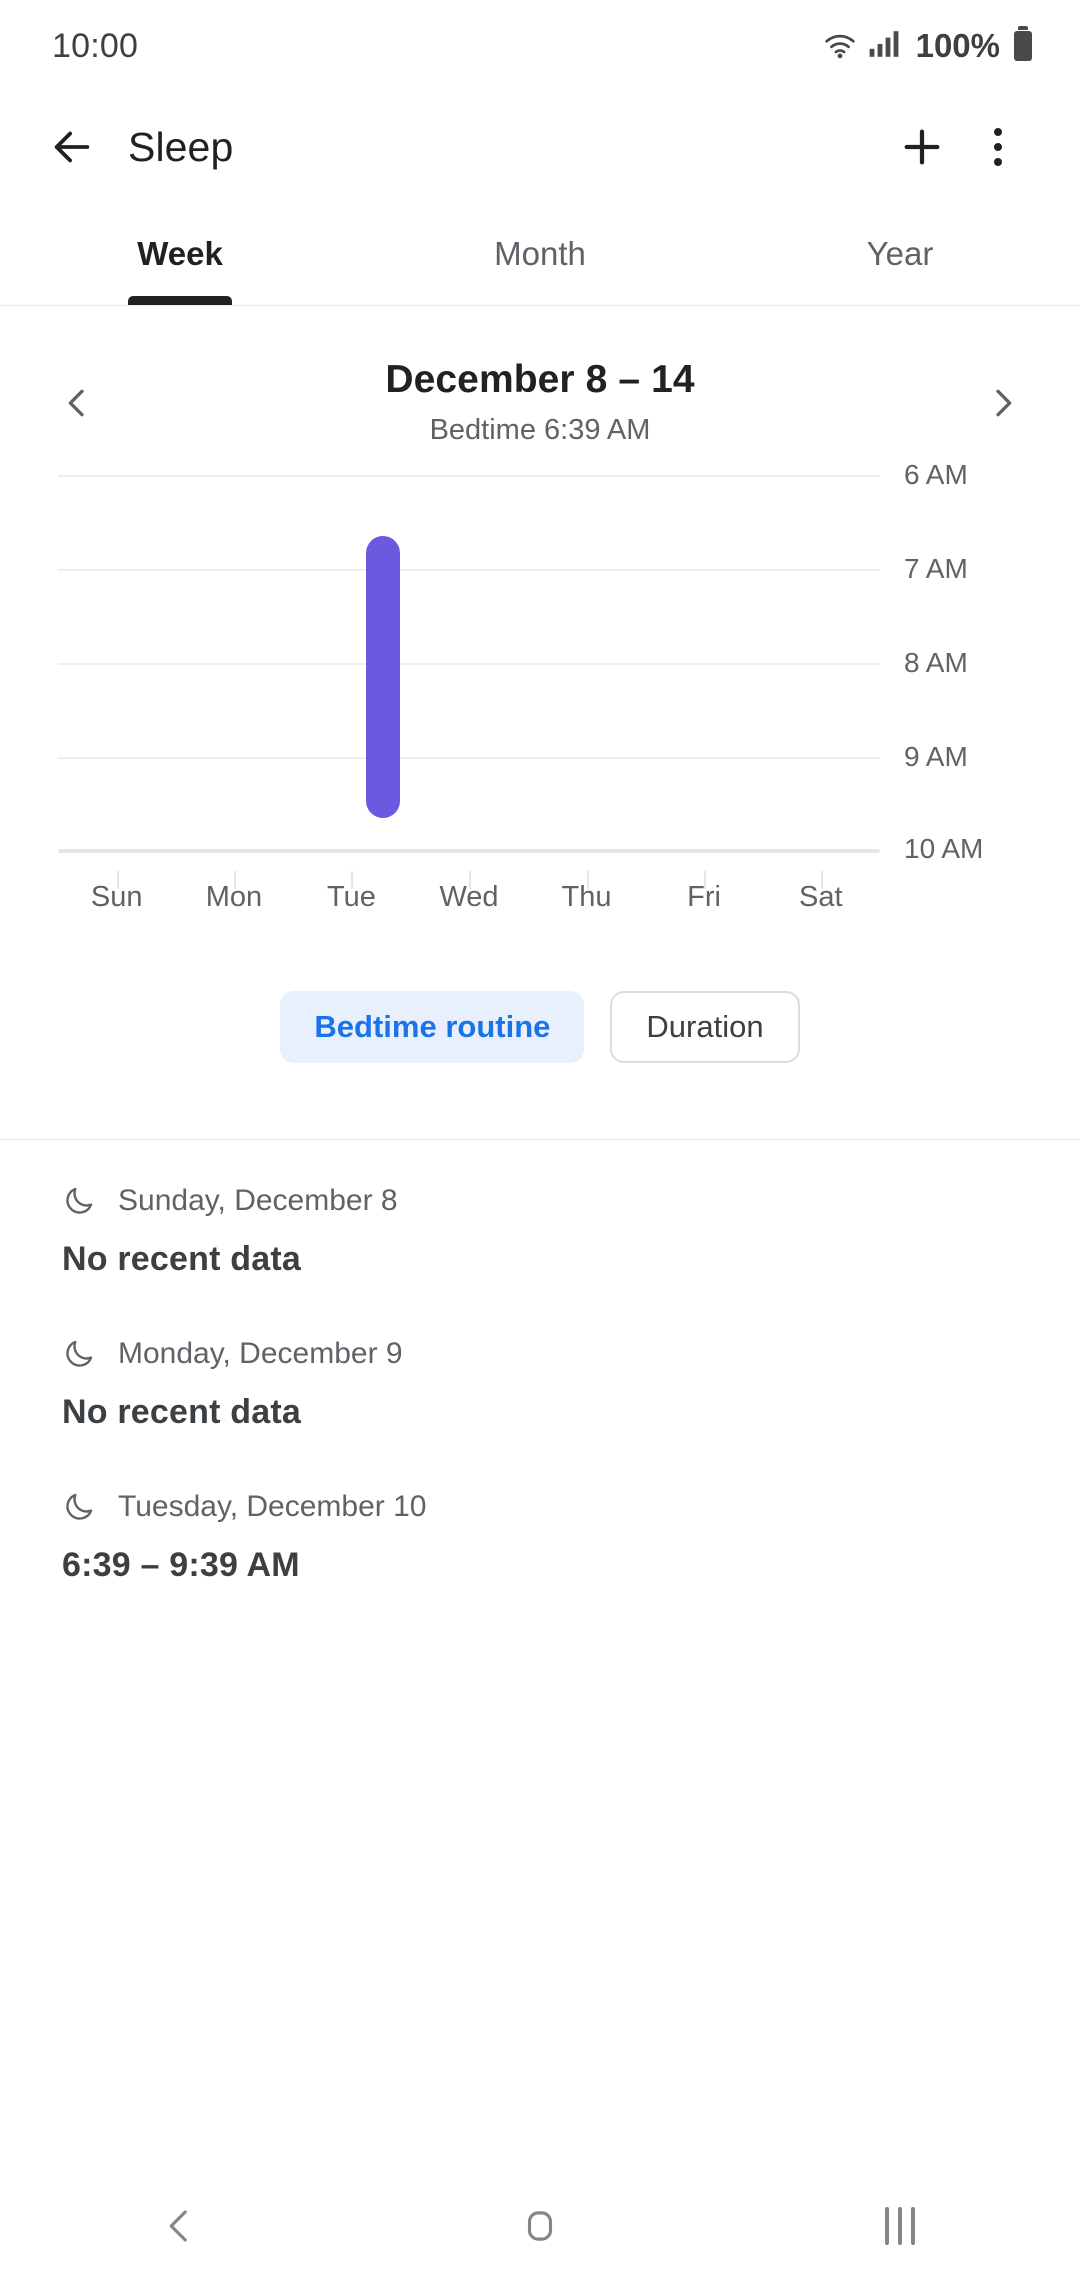  What do you see at coordinates (469, 758) in the screenshot?
I see `gridline-9am` at bounding box center [469, 758].